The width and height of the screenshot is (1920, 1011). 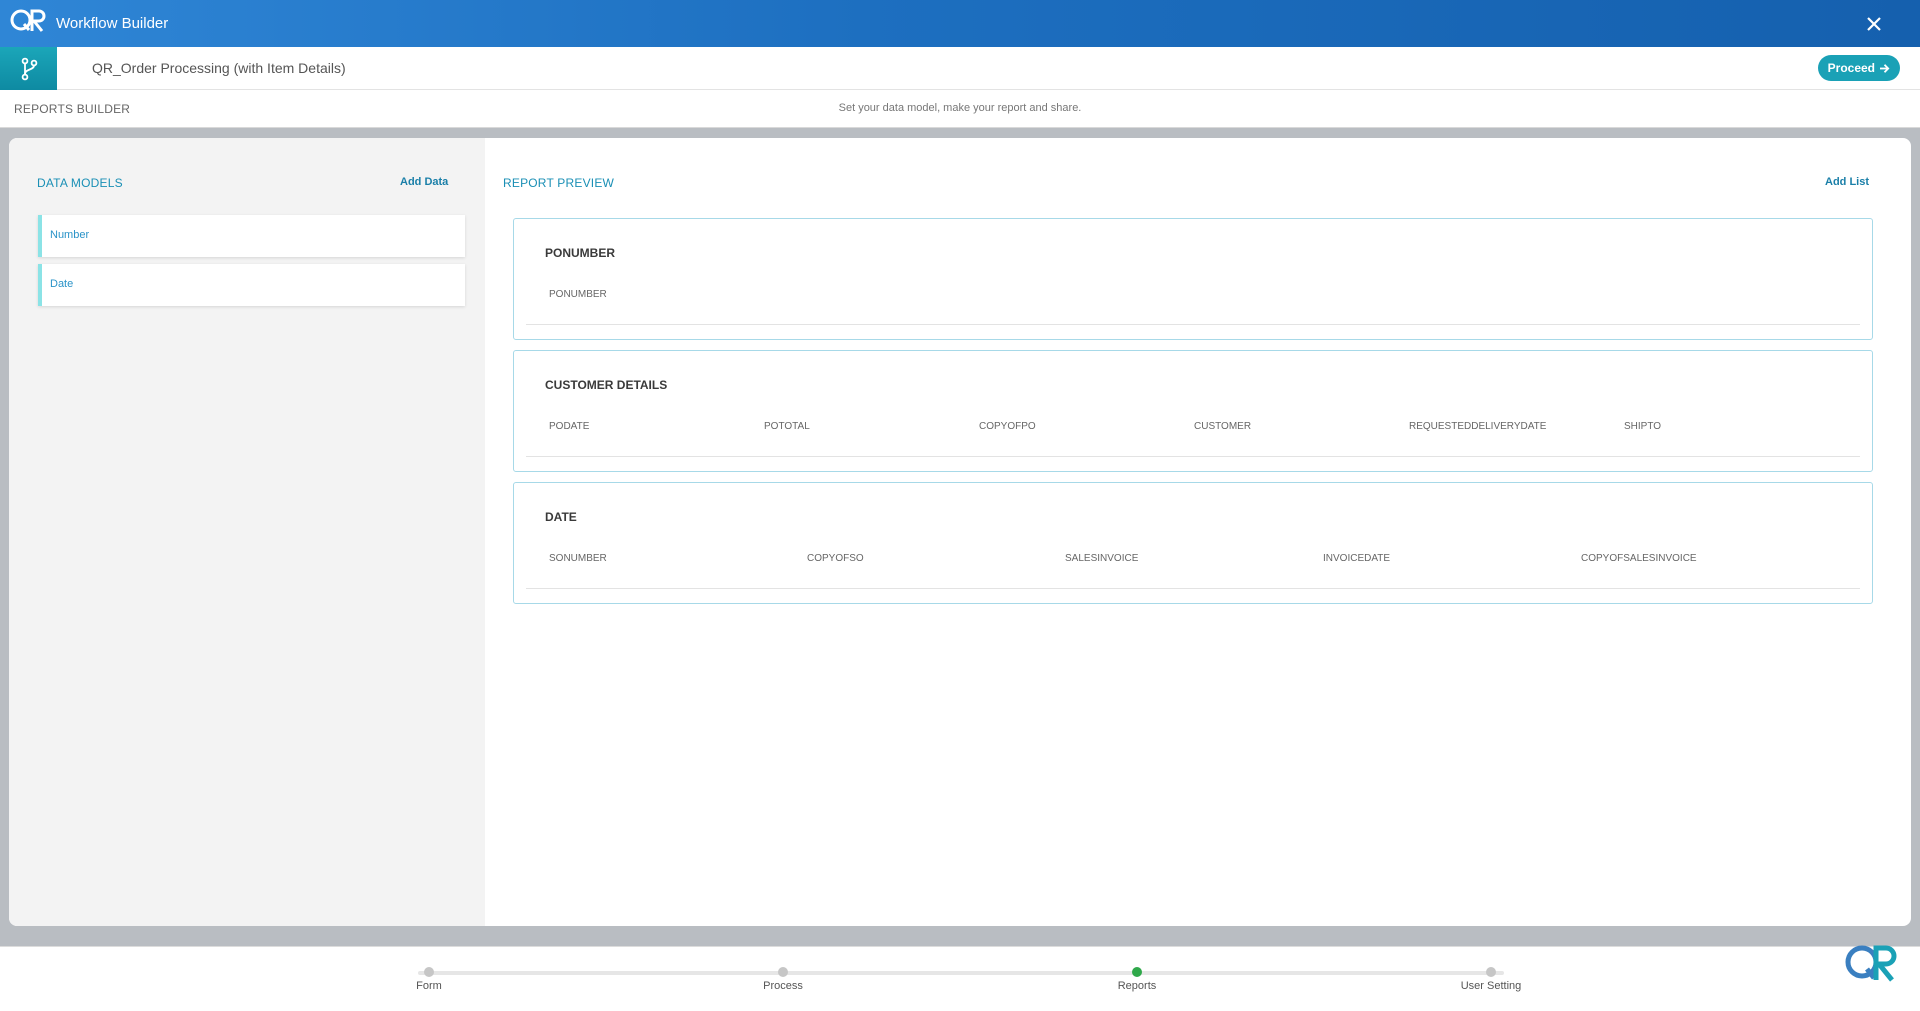 I want to click on step-user-setting: User Setting, so click(x=1491, y=986).